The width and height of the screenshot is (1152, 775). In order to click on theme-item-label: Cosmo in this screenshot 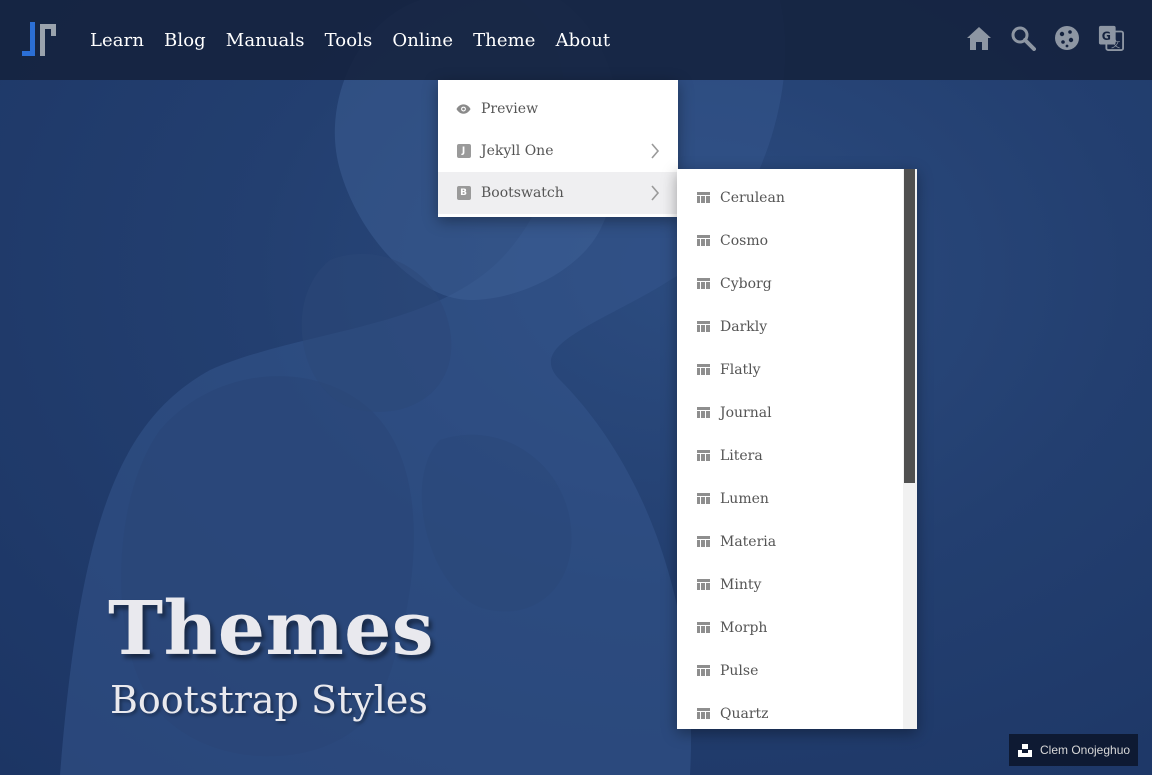, I will do `click(744, 240)`.